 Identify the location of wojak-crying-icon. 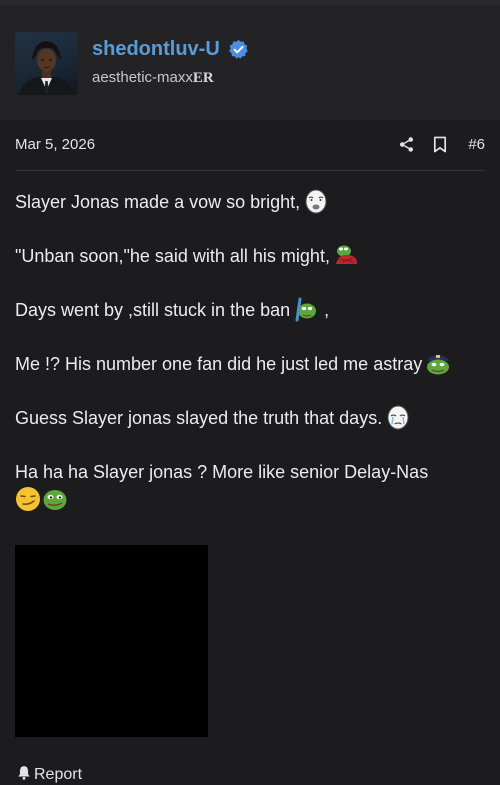
(398, 417).